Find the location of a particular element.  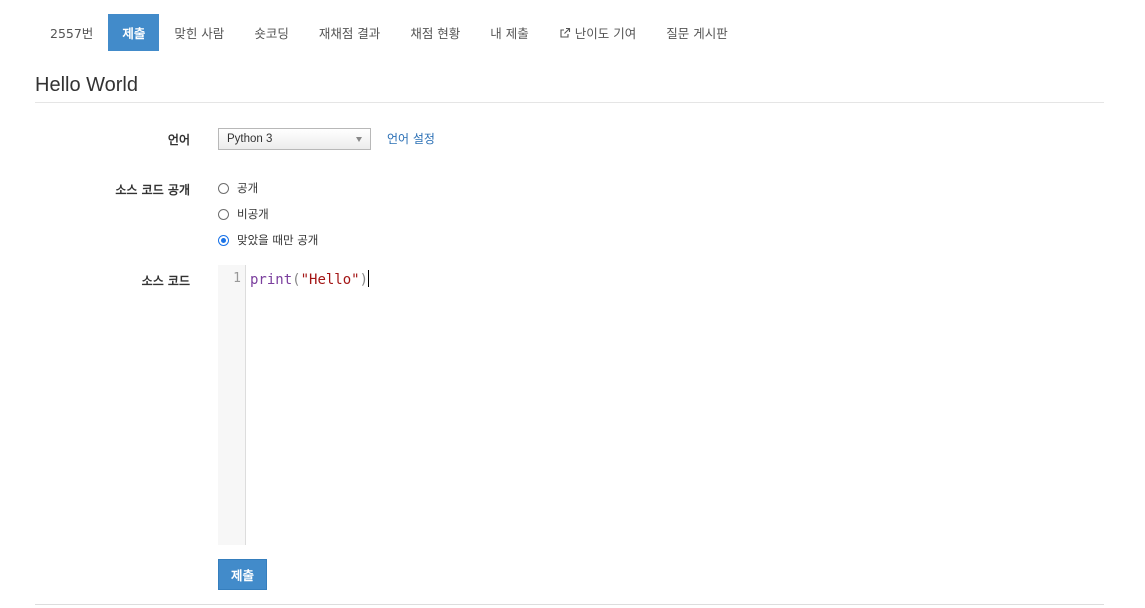

visibility-label: 소스 코드 공개 is located at coordinates (152, 190).